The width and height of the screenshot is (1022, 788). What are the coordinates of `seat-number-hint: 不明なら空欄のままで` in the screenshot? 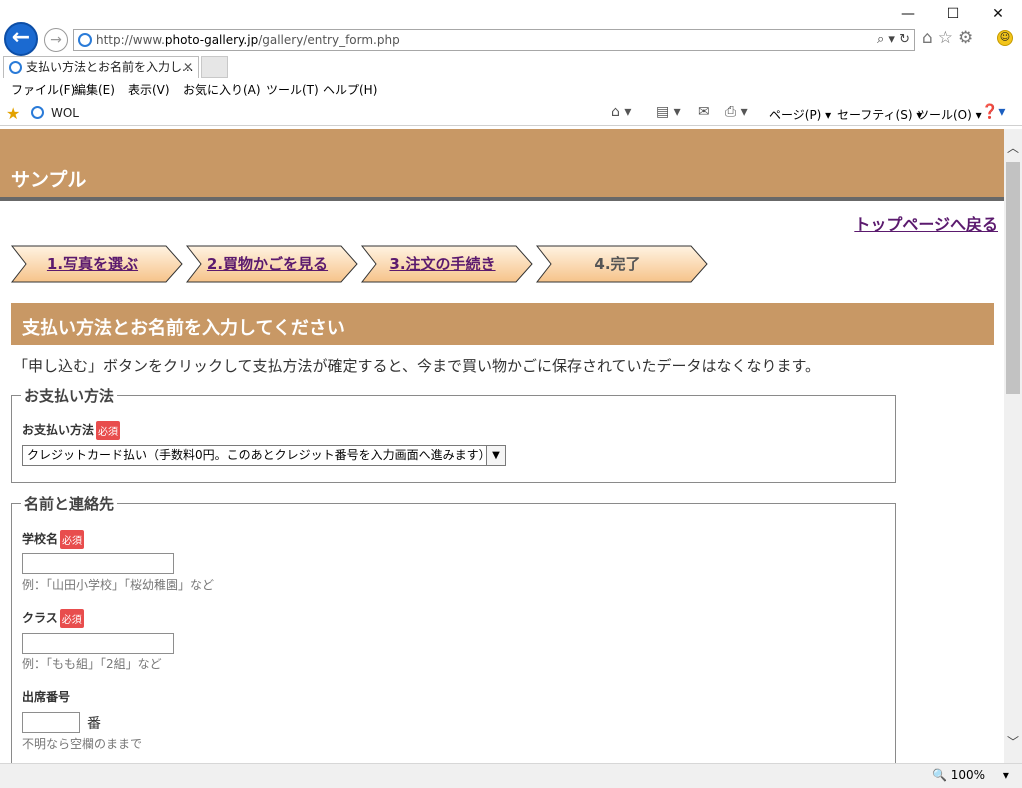 It's located at (82, 744).